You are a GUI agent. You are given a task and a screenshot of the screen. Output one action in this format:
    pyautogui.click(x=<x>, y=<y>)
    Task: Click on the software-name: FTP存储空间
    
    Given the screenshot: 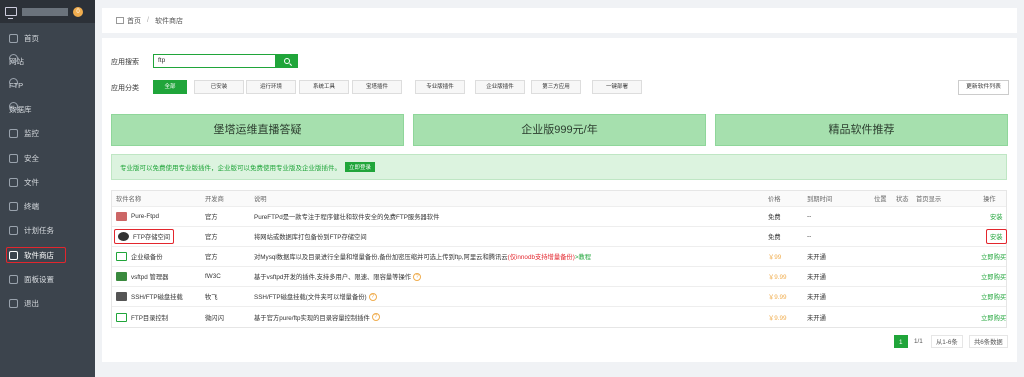 What is the action you would take?
    pyautogui.click(x=152, y=237)
    